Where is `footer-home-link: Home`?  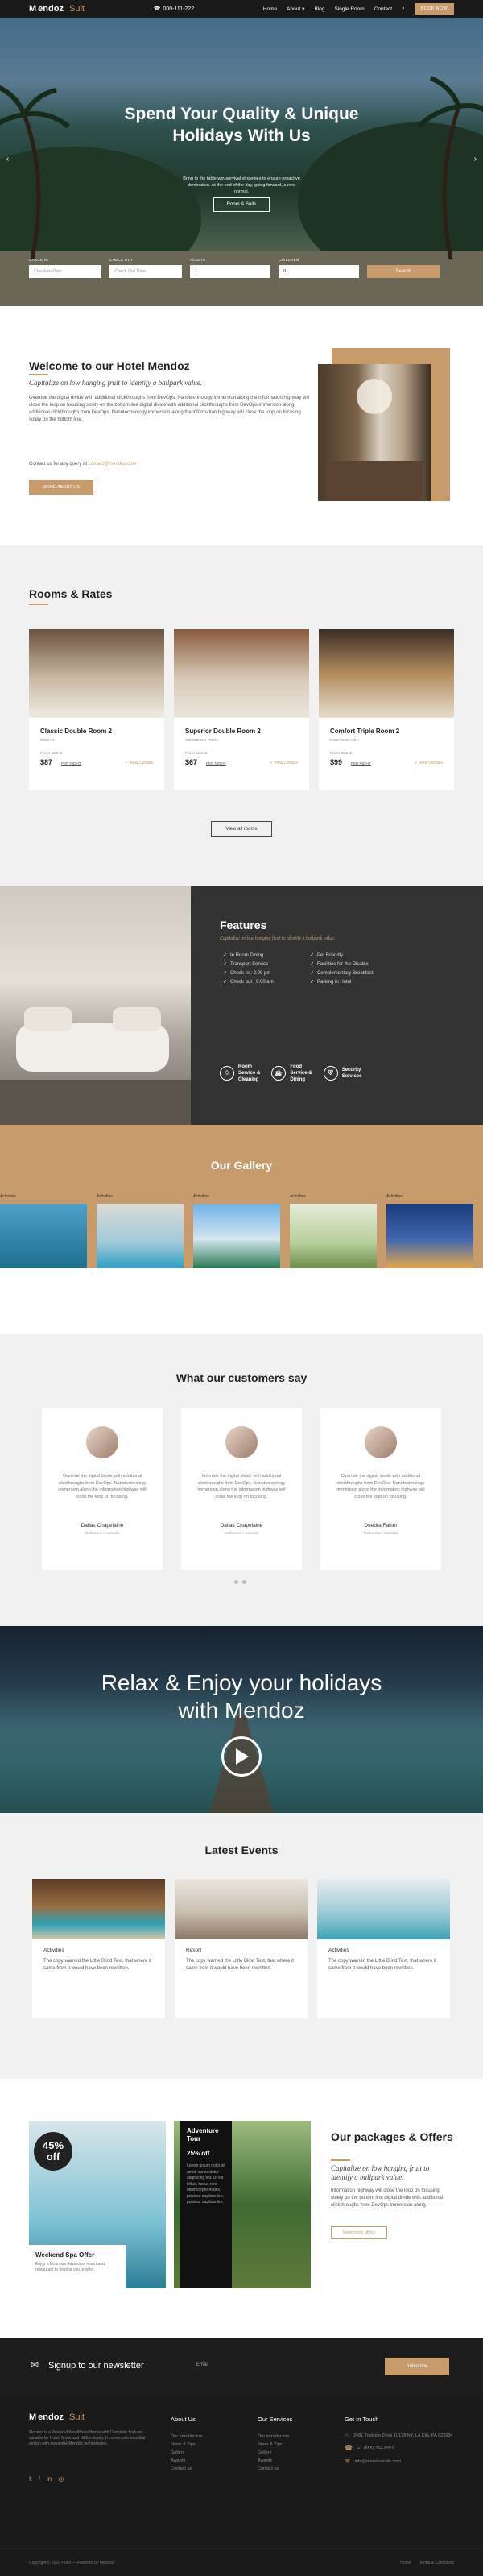 footer-home-link: Home is located at coordinates (405, 2563).